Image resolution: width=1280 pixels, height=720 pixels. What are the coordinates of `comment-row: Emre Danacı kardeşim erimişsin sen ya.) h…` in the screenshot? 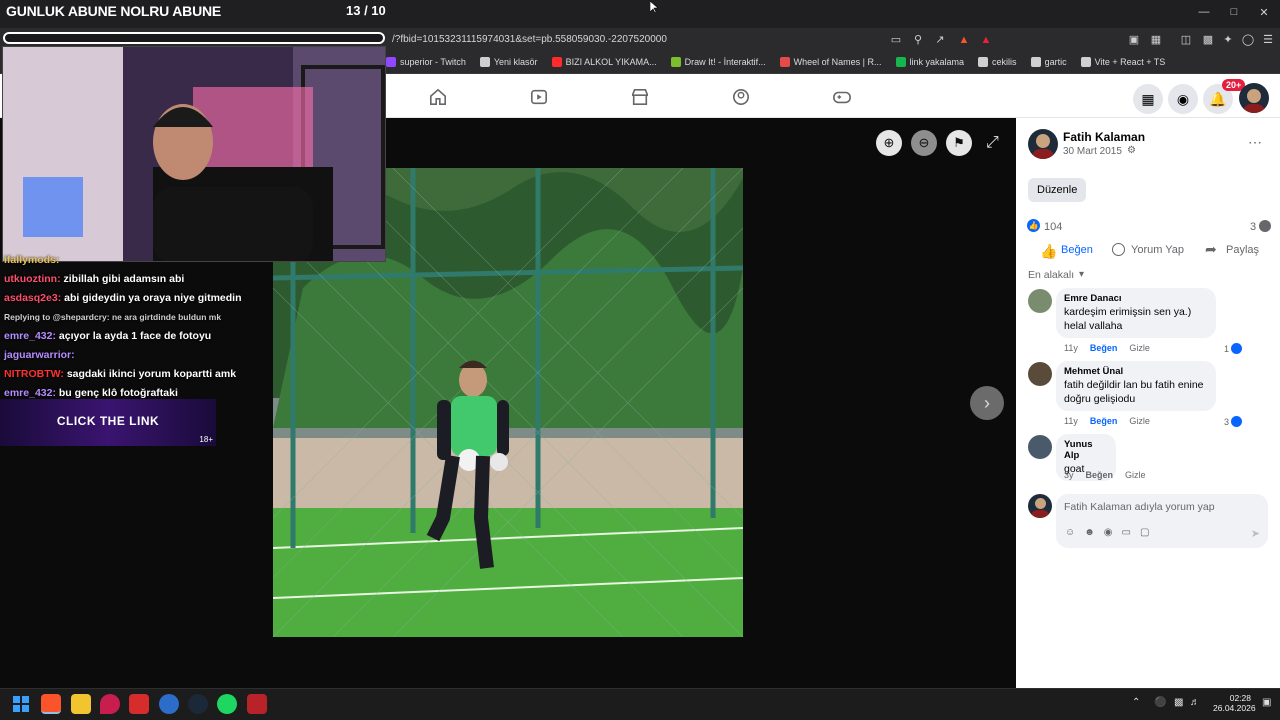 It's located at (1150, 324).